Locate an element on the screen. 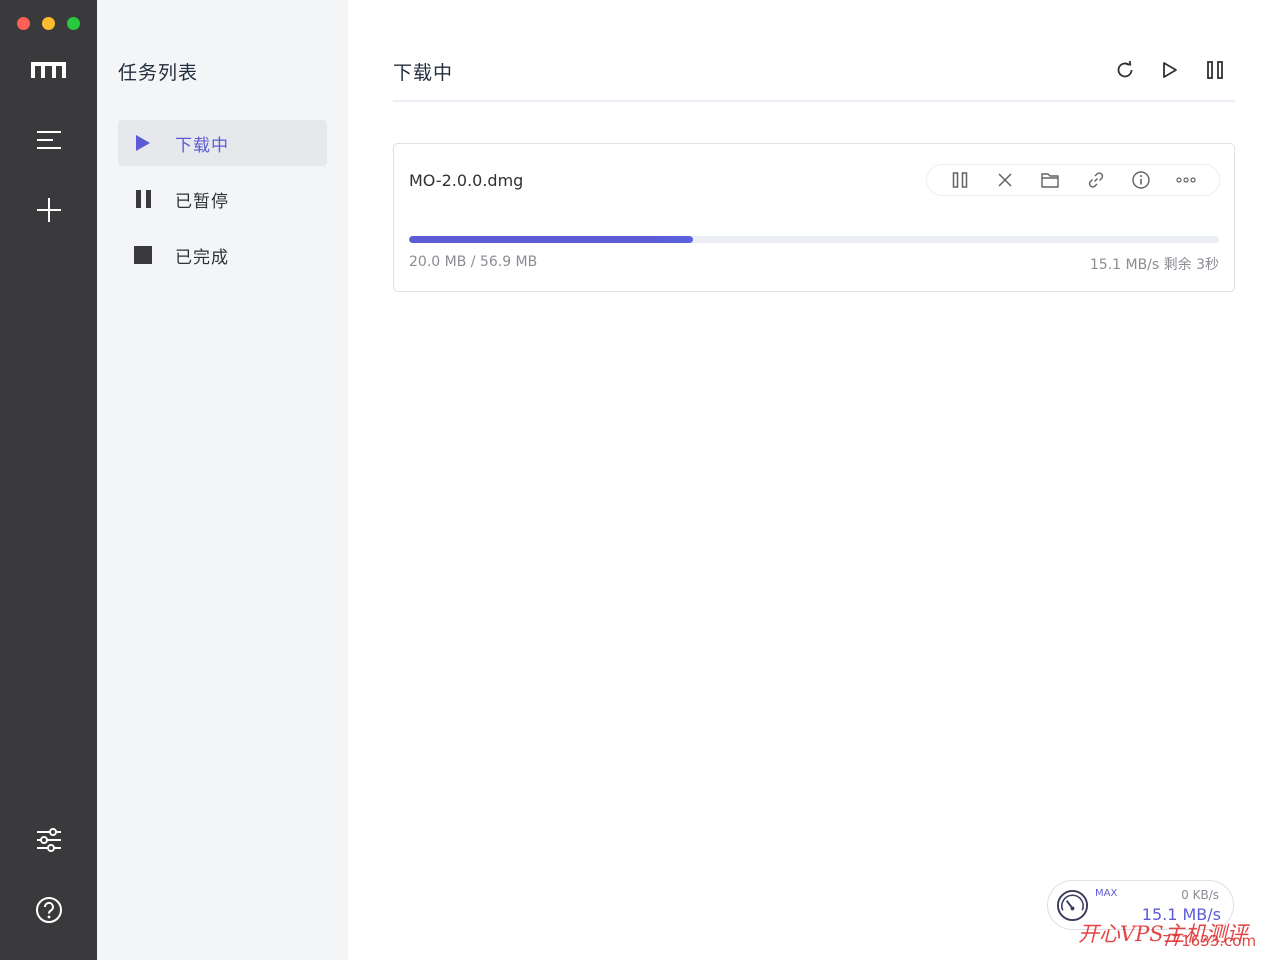 The image size is (1280, 960). sidebar-item-downloading: 下载中 is located at coordinates (222, 143).